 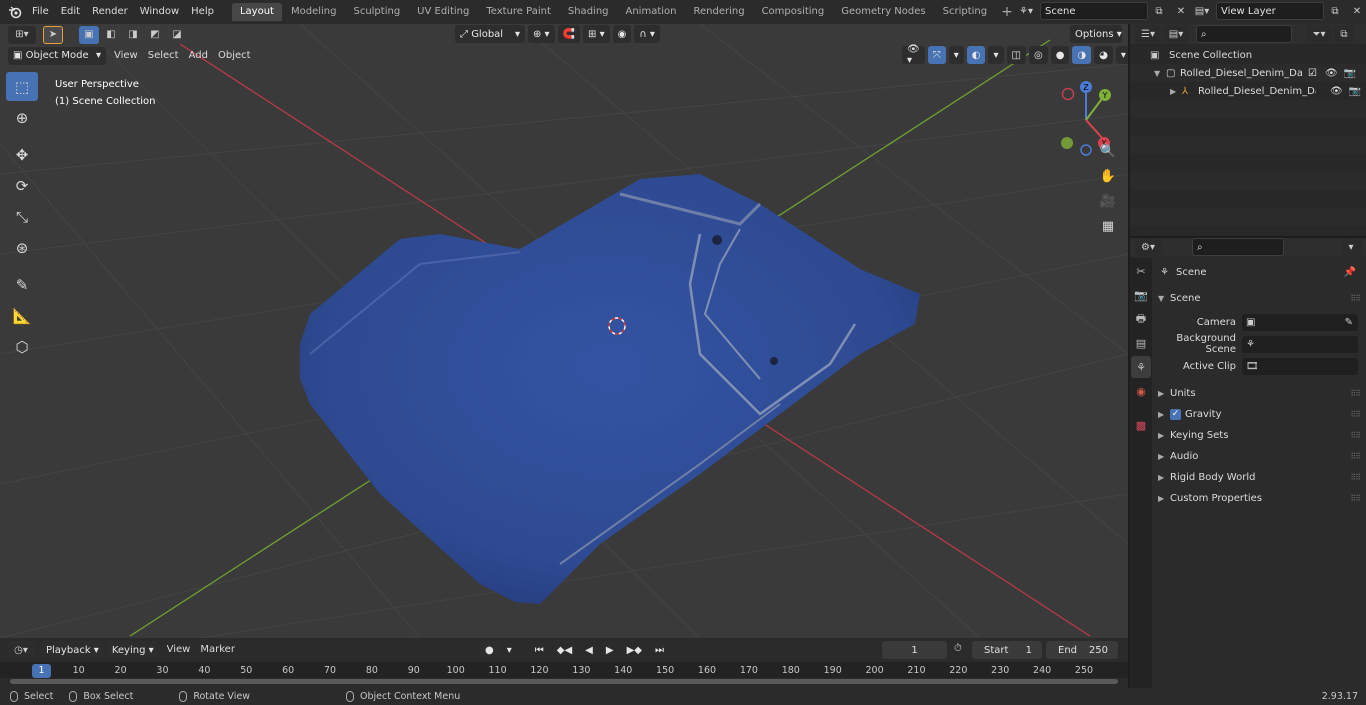 What do you see at coordinates (111, 34) in the screenshot?
I see `mode-extend-icon: ◧` at bounding box center [111, 34].